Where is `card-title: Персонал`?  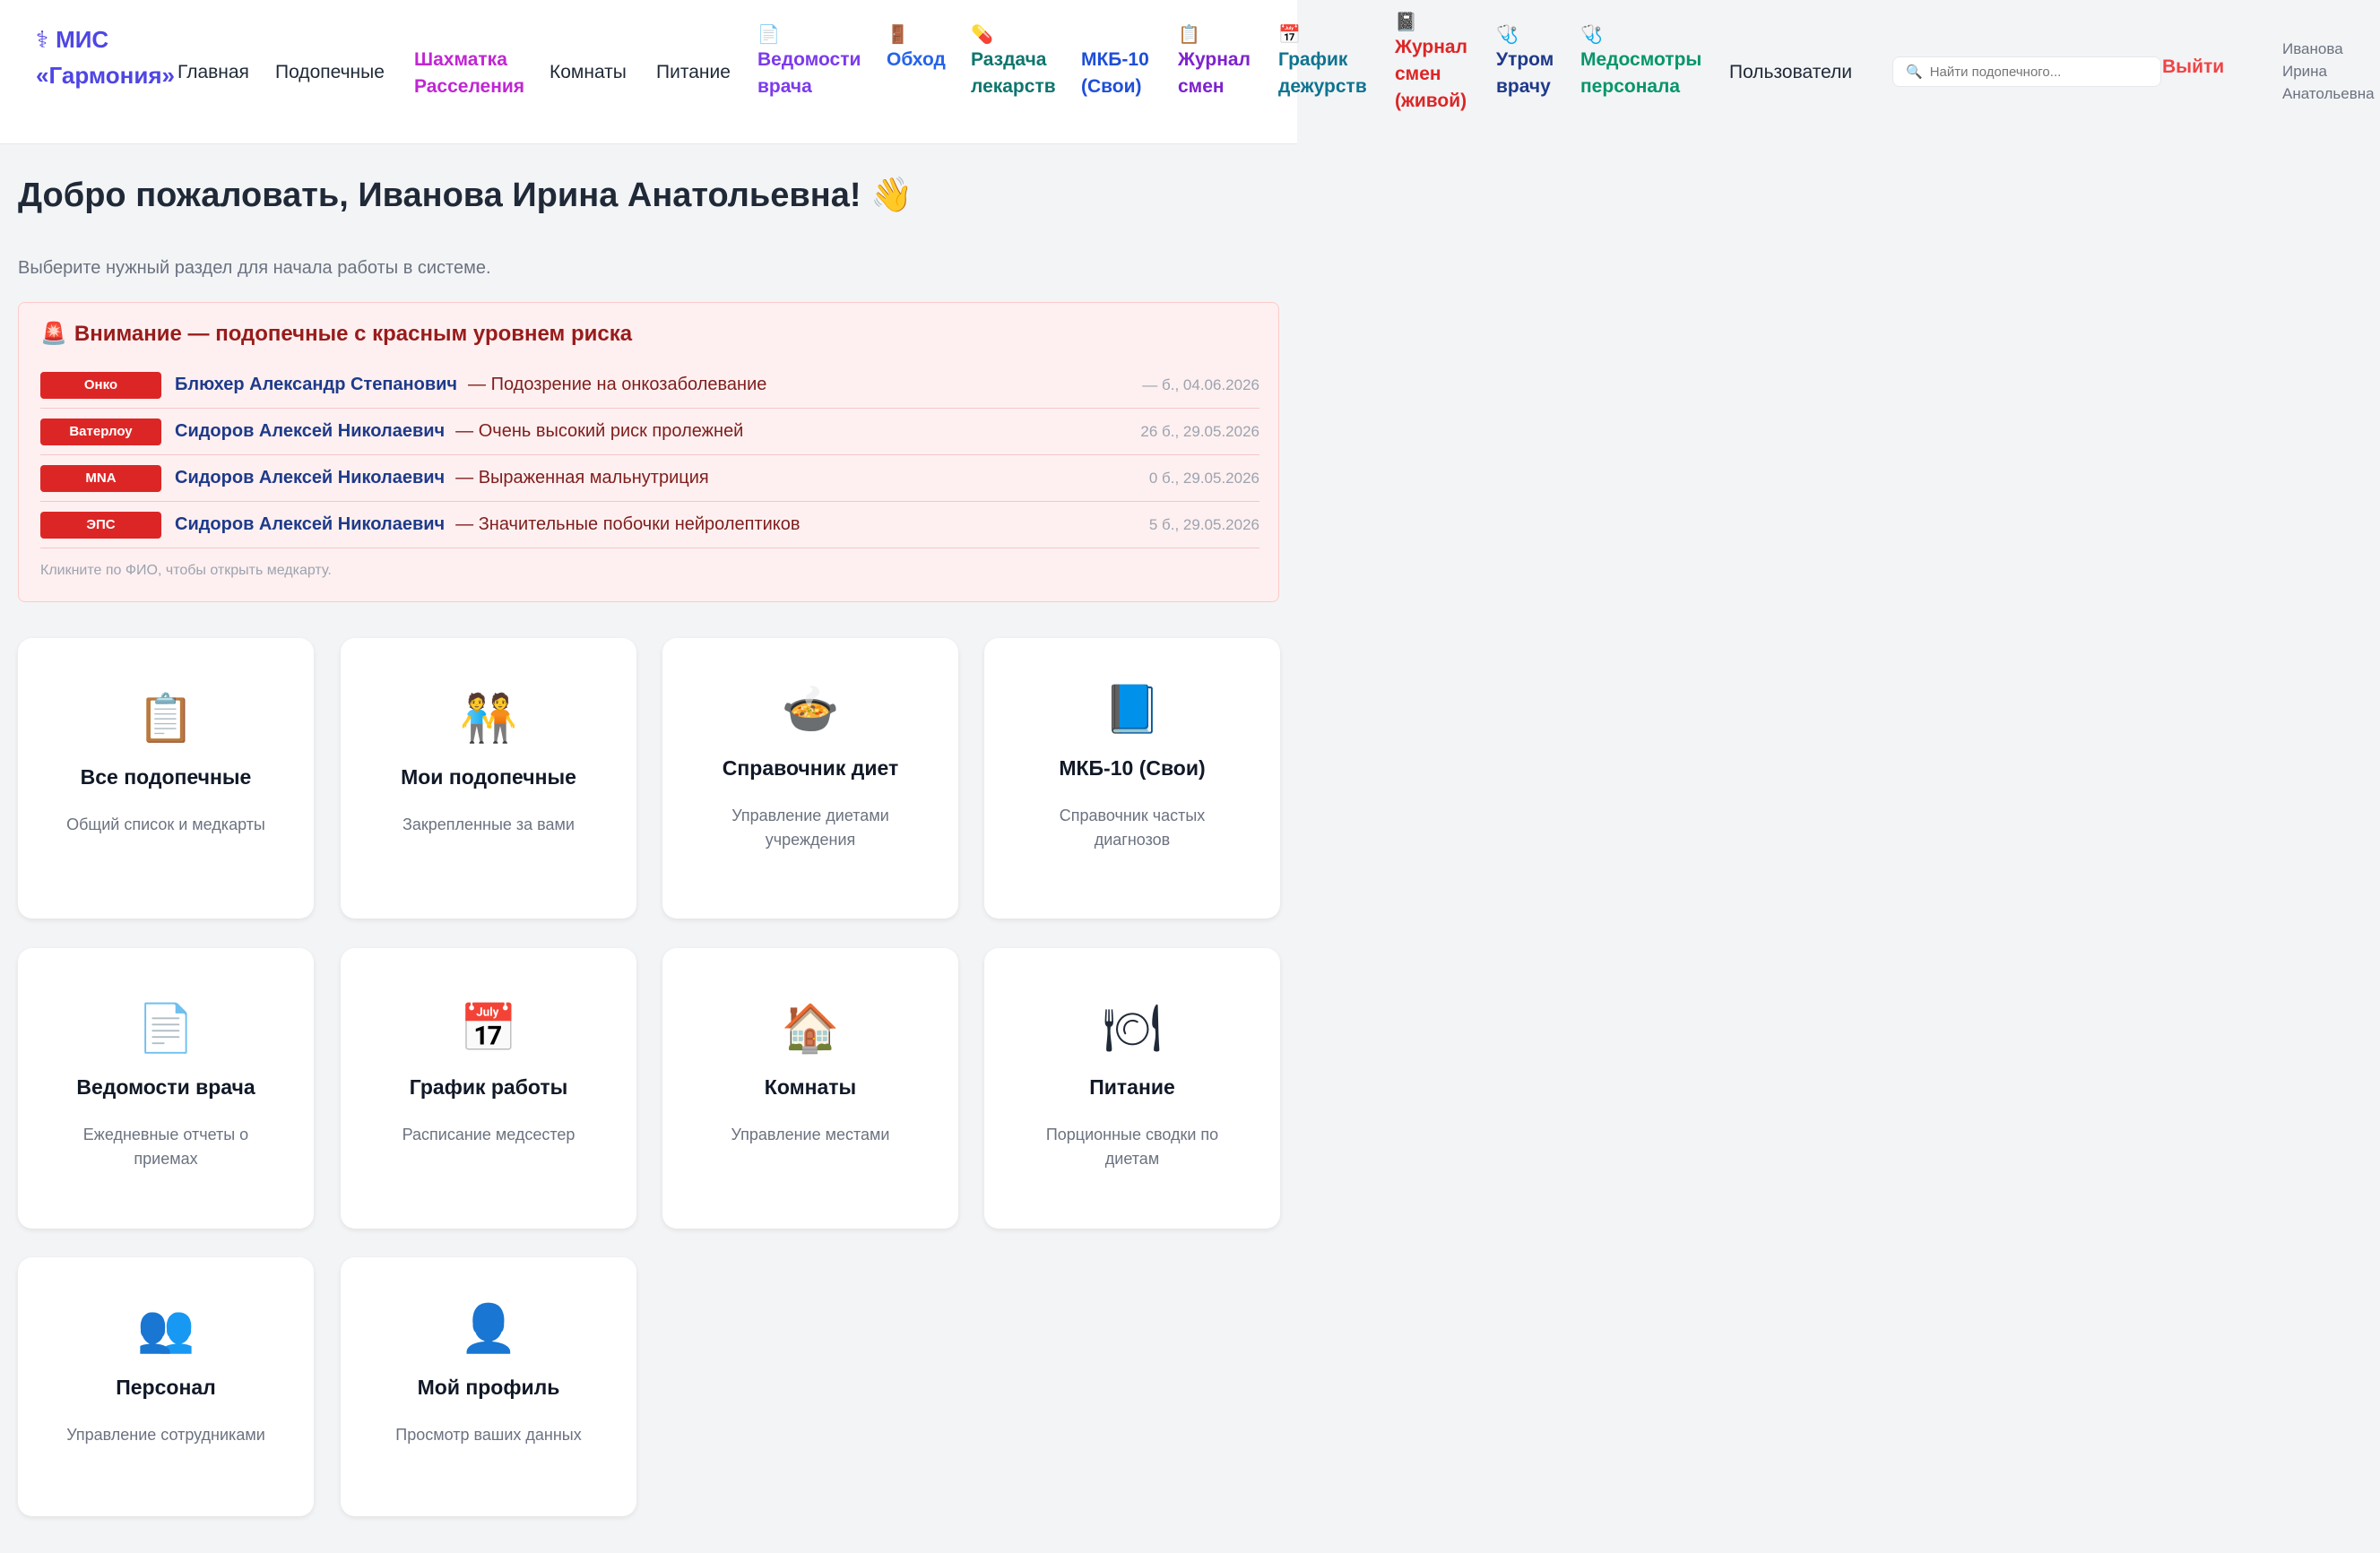
card-title: Персонал is located at coordinates (166, 1387).